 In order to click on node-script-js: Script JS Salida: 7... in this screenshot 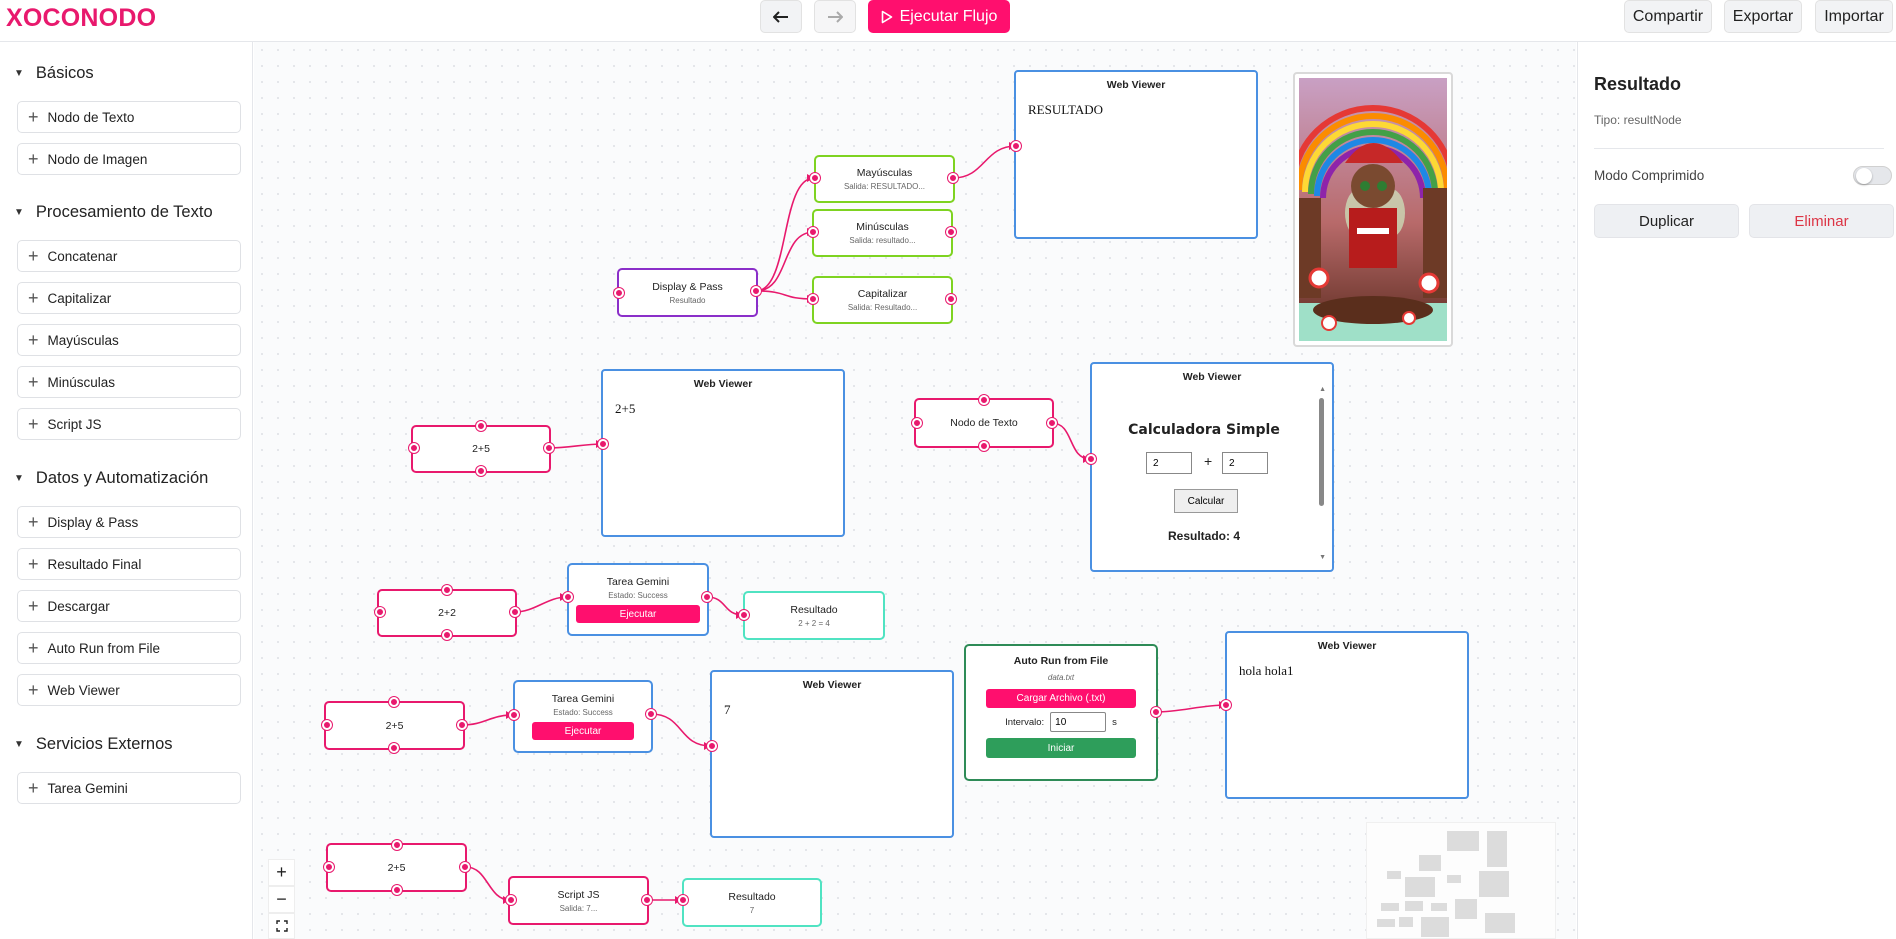, I will do `click(578, 900)`.